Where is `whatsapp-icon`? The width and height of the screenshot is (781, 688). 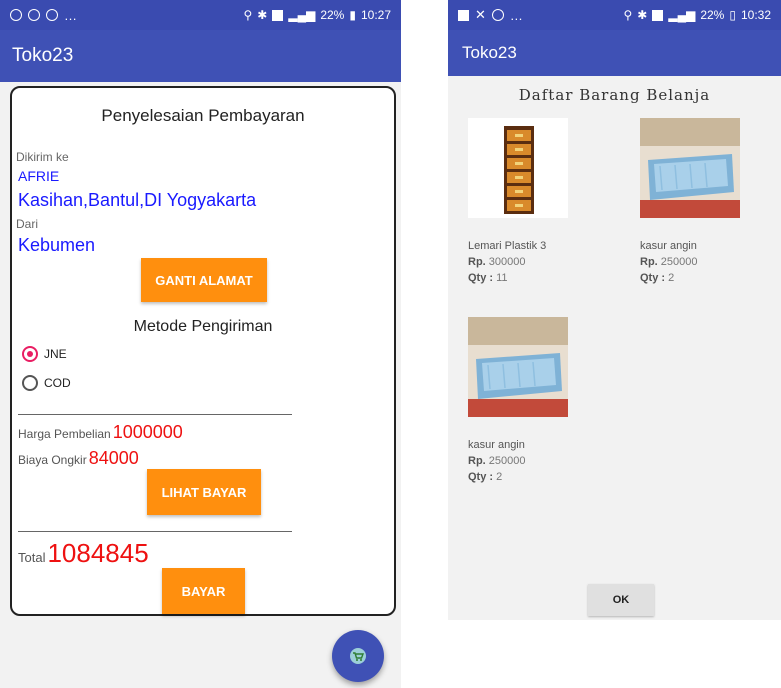 whatsapp-icon is located at coordinates (16, 15).